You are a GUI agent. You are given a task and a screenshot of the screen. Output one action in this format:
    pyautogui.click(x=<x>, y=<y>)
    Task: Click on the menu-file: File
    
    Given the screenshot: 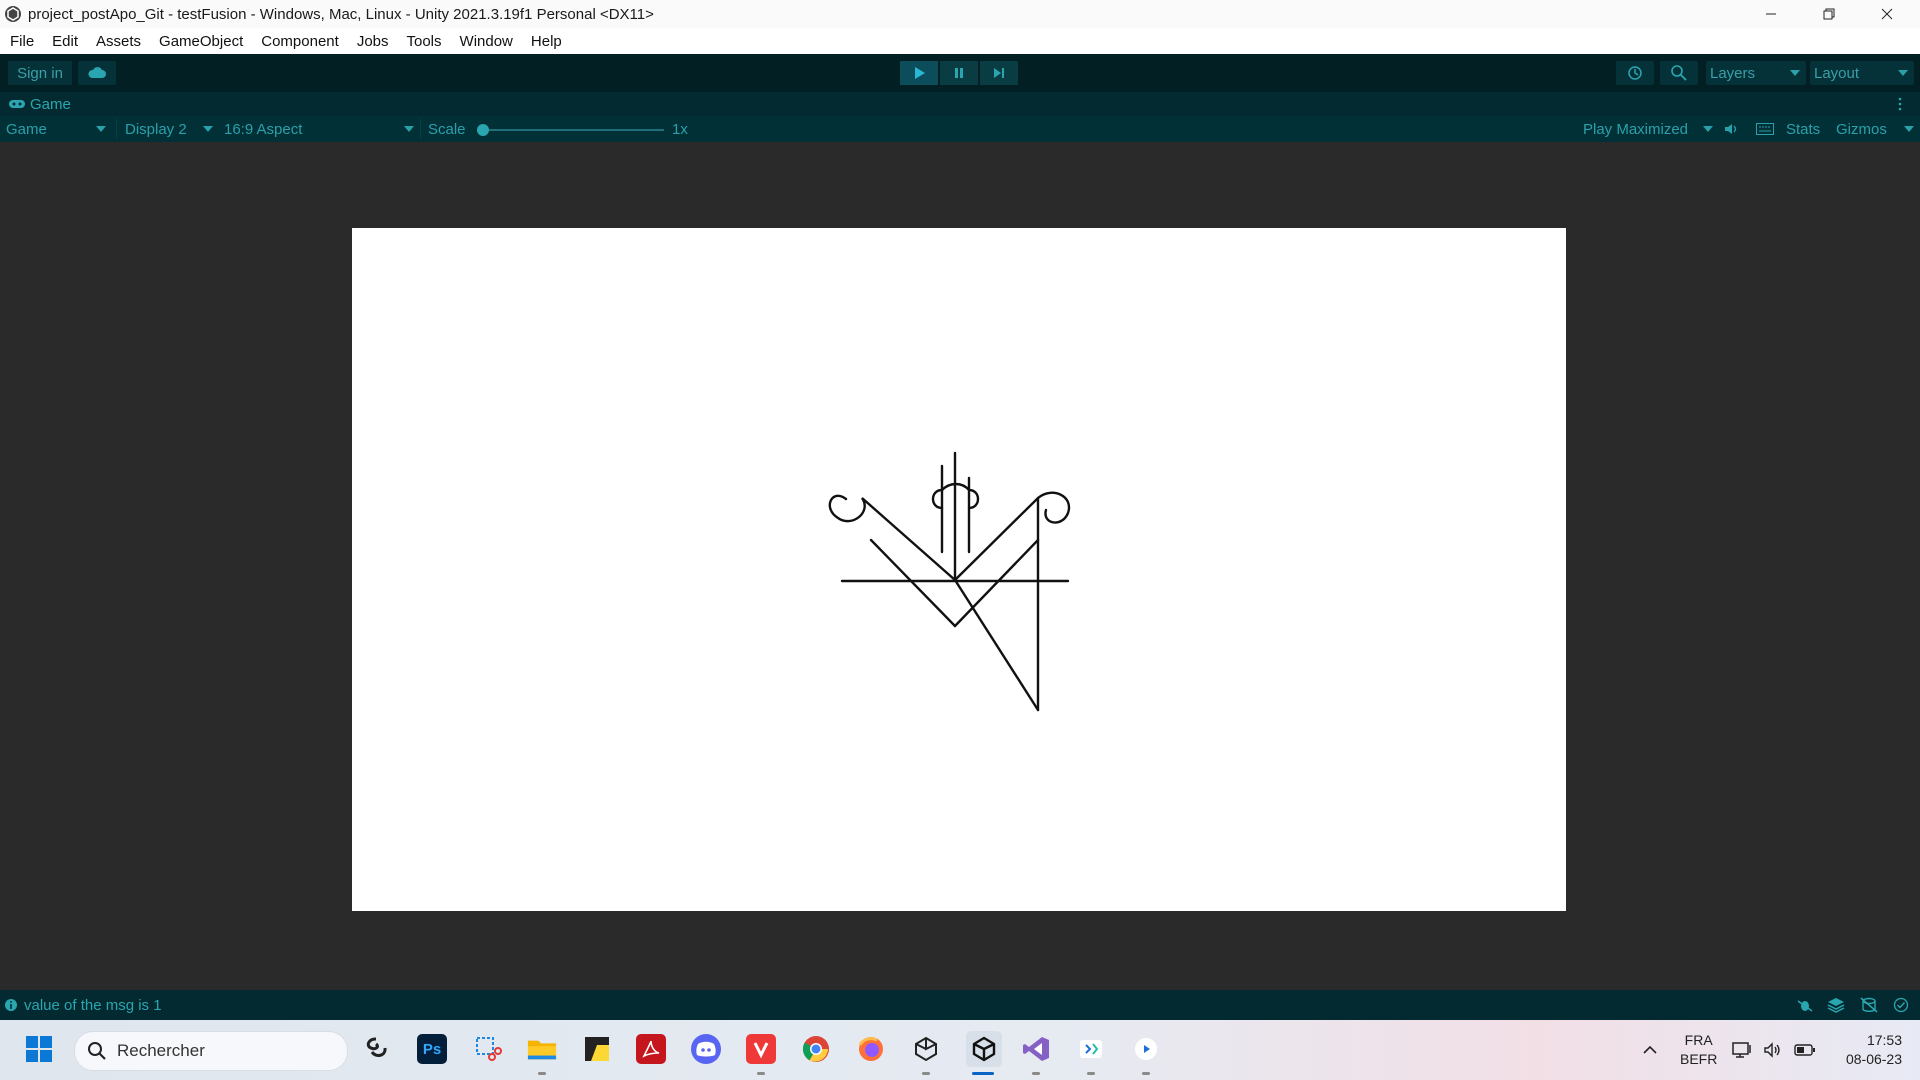 What is the action you would take?
    pyautogui.click(x=21, y=41)
    